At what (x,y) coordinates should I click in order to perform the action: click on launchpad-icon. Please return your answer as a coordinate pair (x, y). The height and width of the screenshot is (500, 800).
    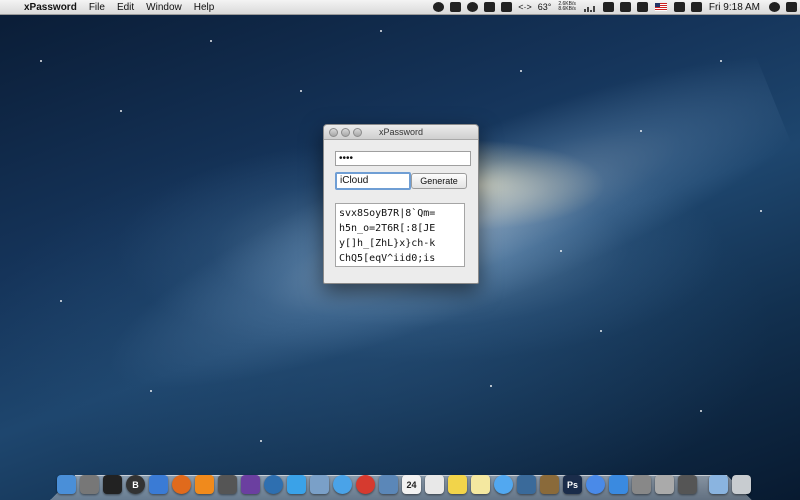
    Looking at the image, I should click on (89, 484).